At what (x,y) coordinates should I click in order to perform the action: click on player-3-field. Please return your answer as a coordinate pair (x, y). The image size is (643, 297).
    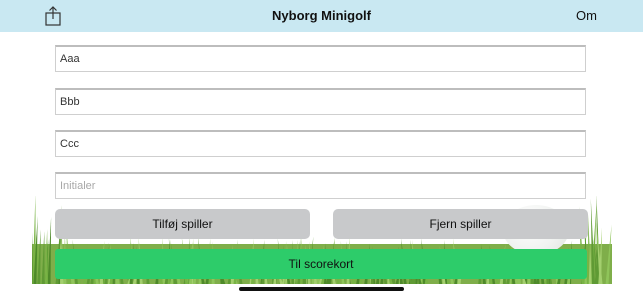
    Looking at the image, I should click on (320, 143).